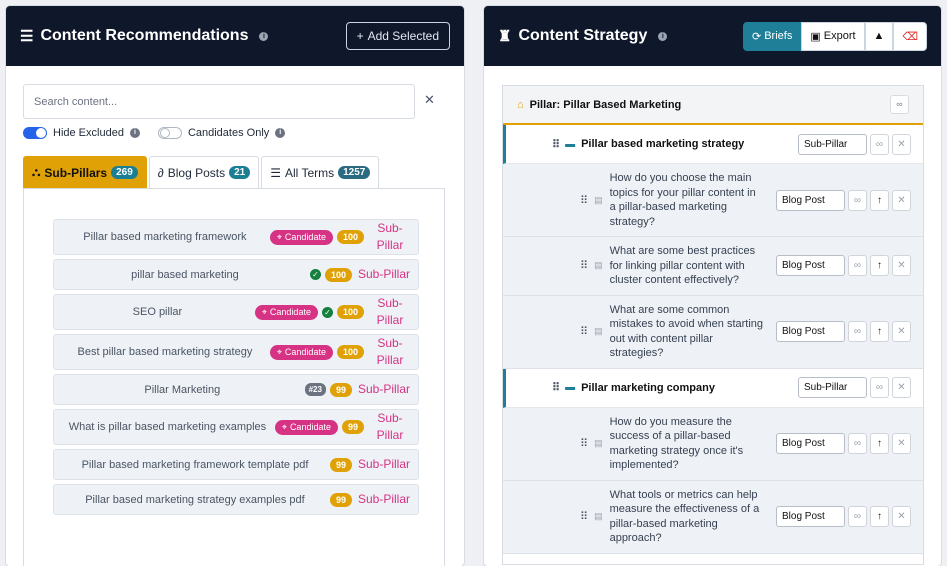 This screenshot has width=947, height=566. What do you see at coordinates (397, 36) in the screenshot?
I see `add-selected-button: + Add Selected` at bounding box center [397, 36].